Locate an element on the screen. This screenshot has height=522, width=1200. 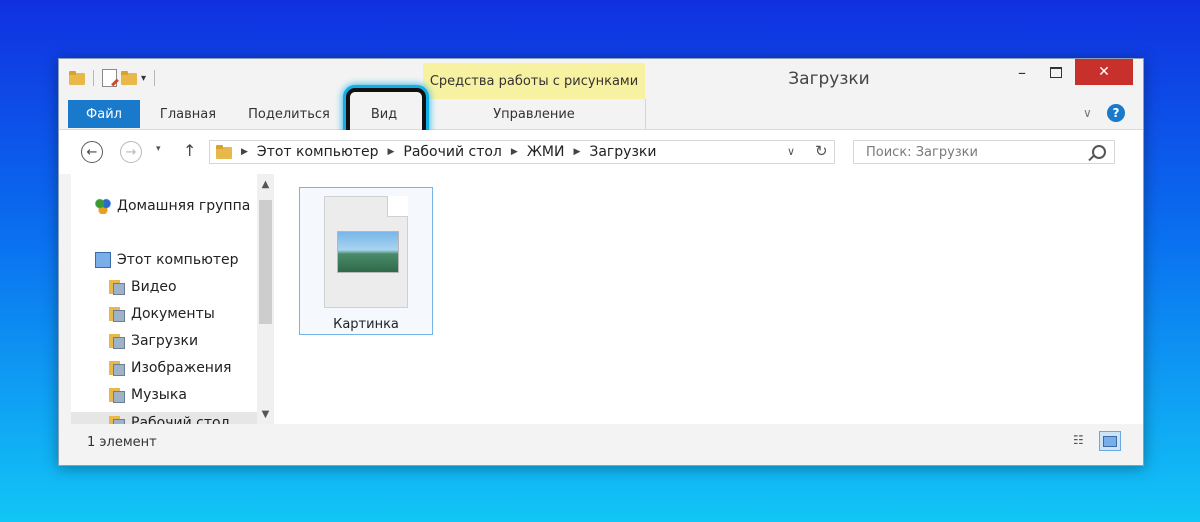
image-file-icon is located at coordinates (366, 252).